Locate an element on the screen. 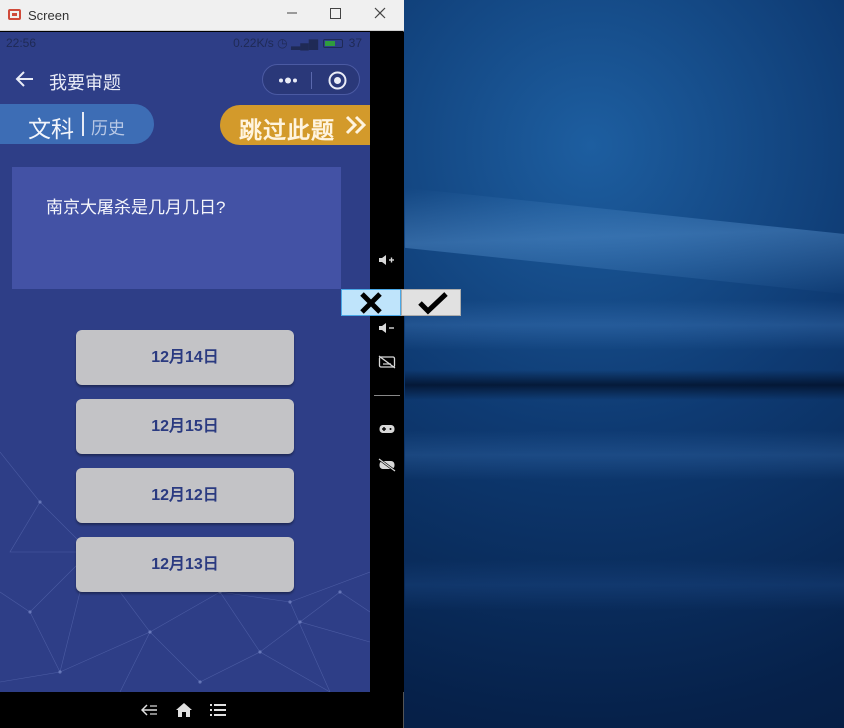  subject-divider is located at coordinates (83, 124).